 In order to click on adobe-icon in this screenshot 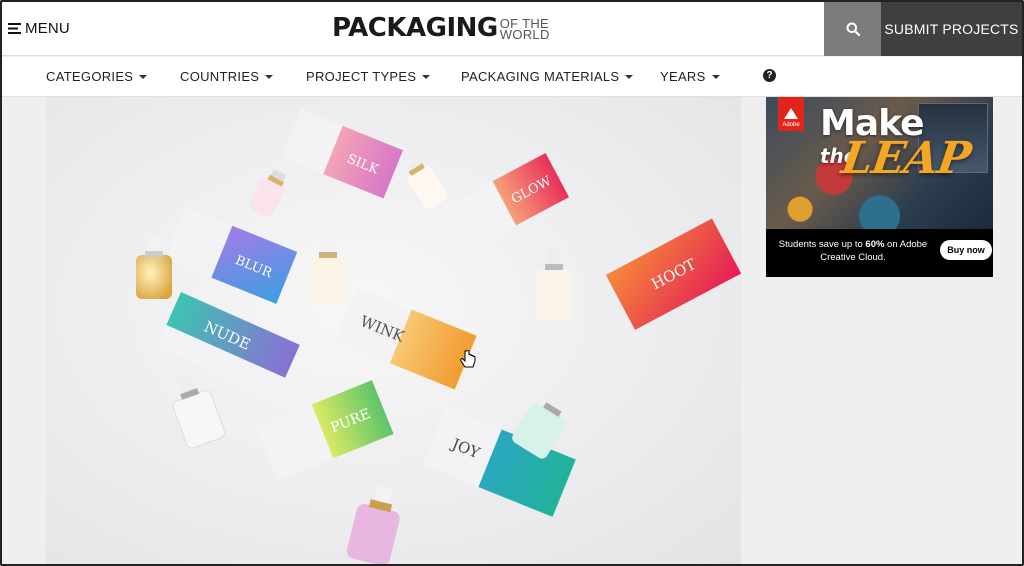, I will do `click(791, 113)`.